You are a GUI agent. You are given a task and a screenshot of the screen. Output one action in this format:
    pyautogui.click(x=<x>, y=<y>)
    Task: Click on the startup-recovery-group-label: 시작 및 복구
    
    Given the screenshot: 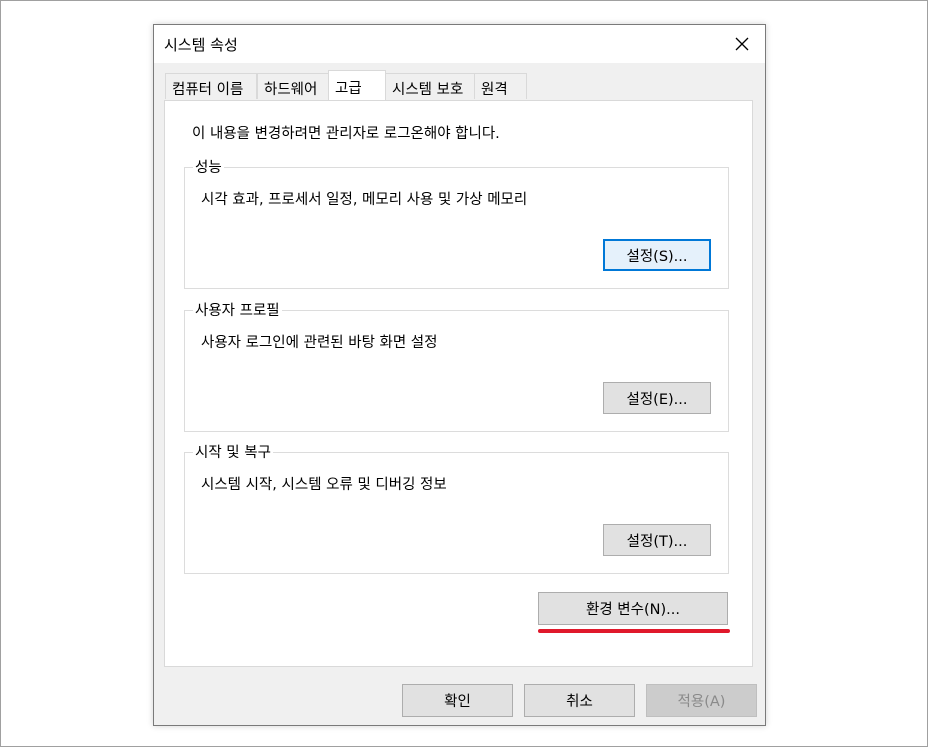 What is the action you would take?
    pyautogui.click(x=233, y=451)
    